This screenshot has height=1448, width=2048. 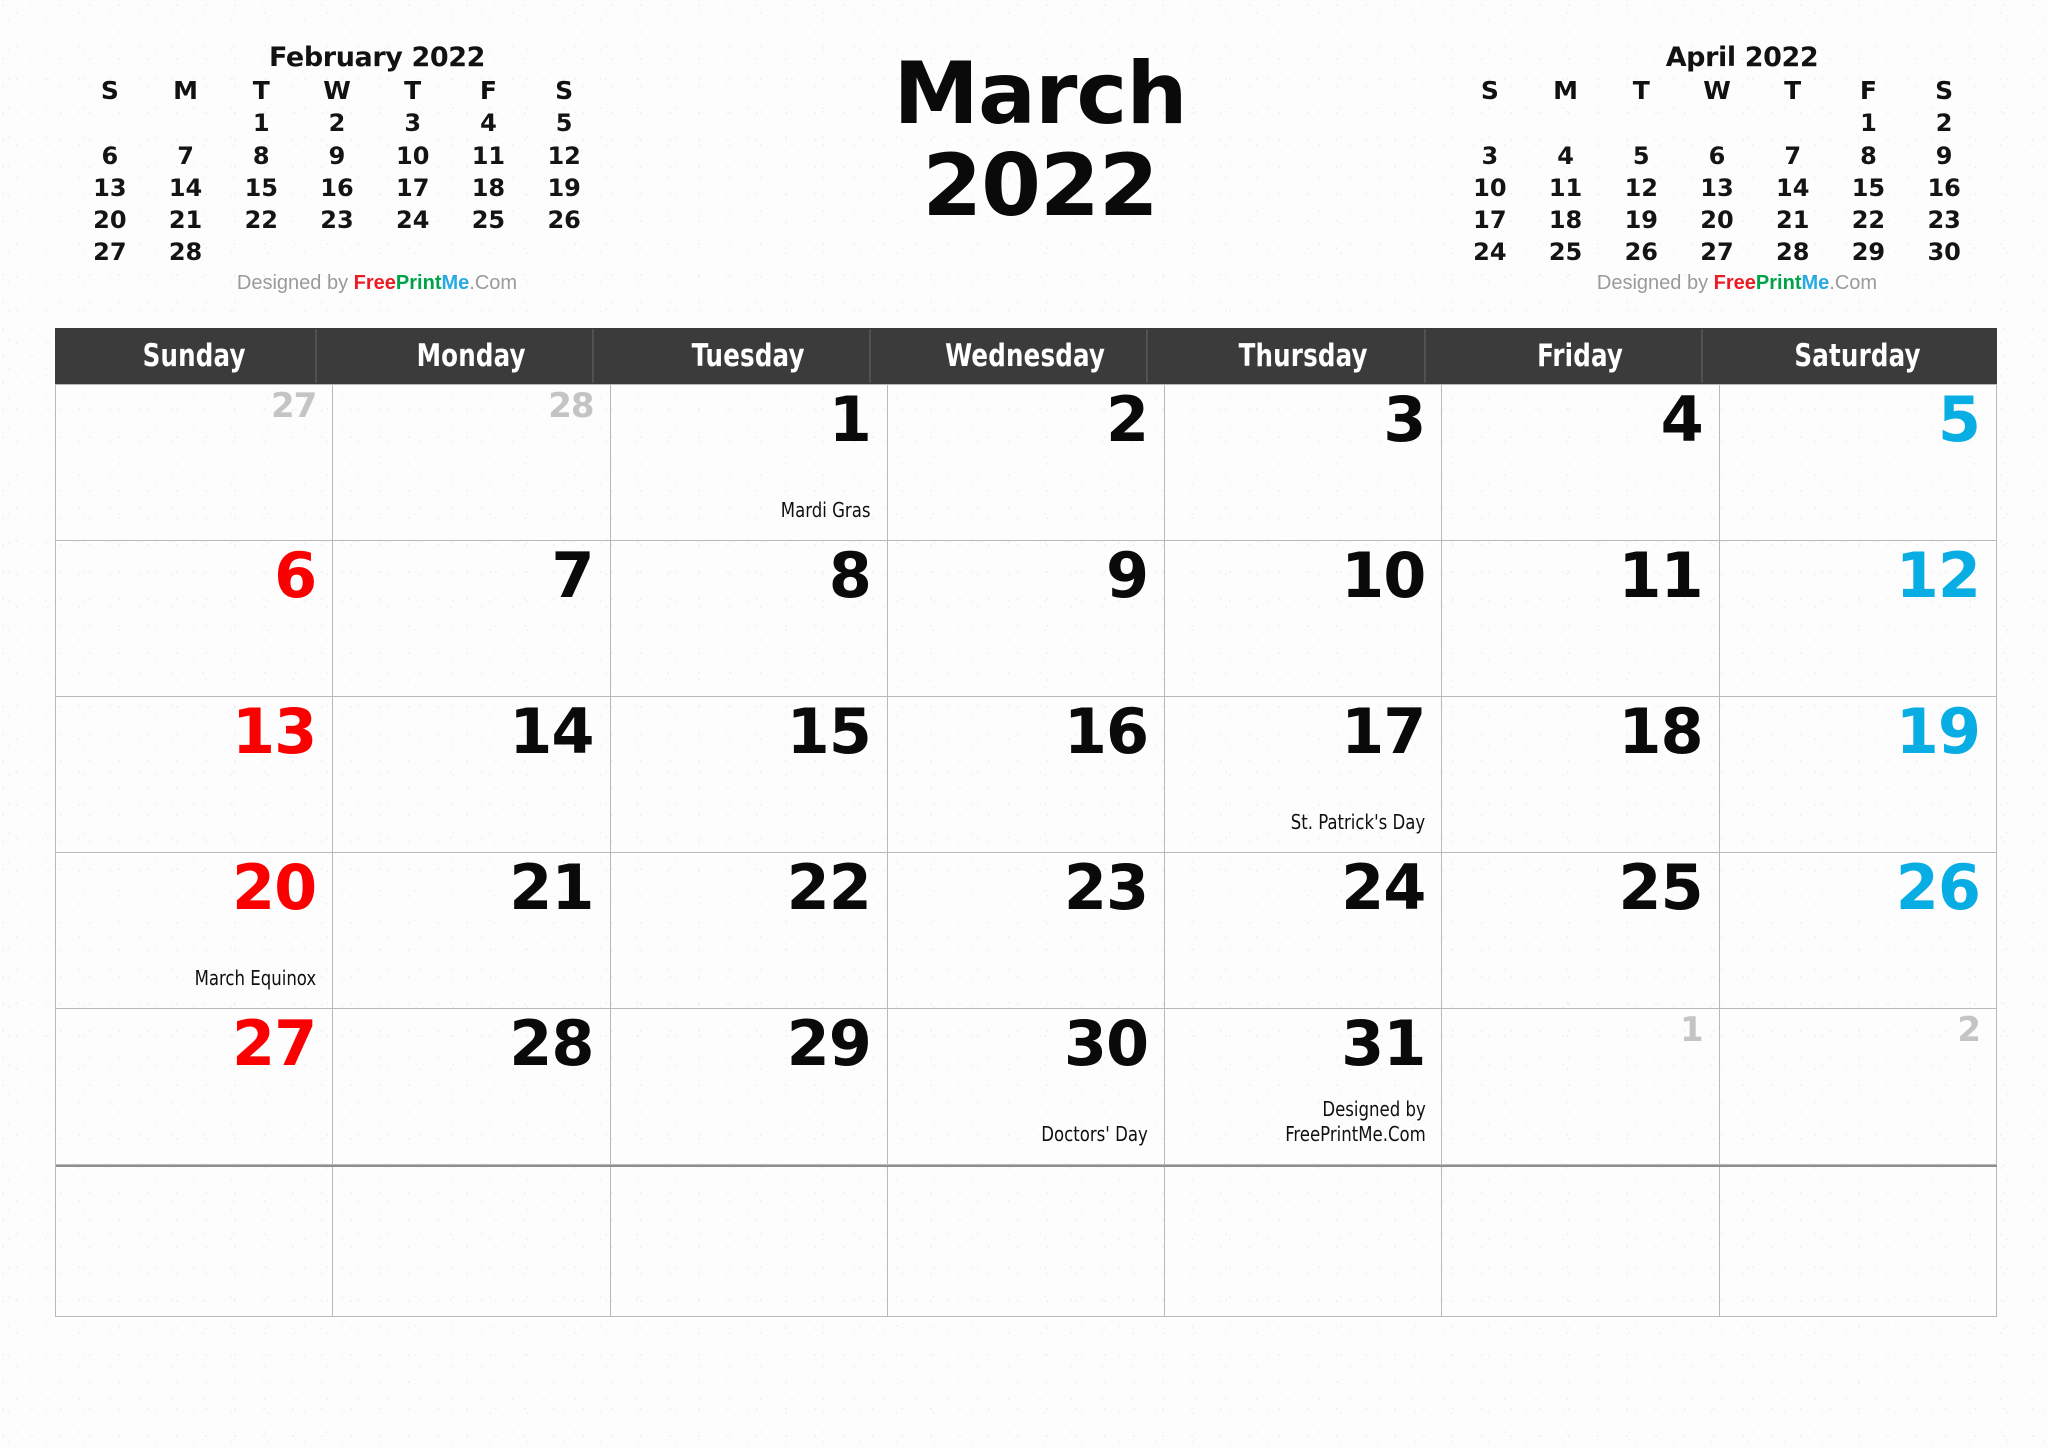 I want to click on day-cell-4: 4, so click(x=1581, y=463).